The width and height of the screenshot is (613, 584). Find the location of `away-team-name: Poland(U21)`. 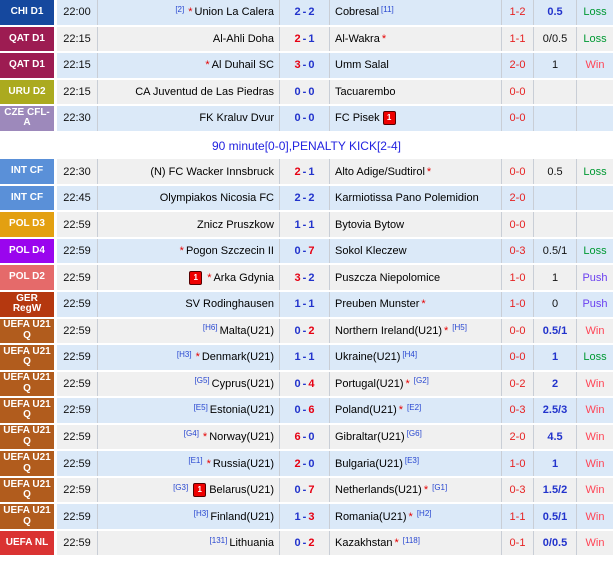

away-team-name: Poland(U21) is located at coordinates (366, 410).